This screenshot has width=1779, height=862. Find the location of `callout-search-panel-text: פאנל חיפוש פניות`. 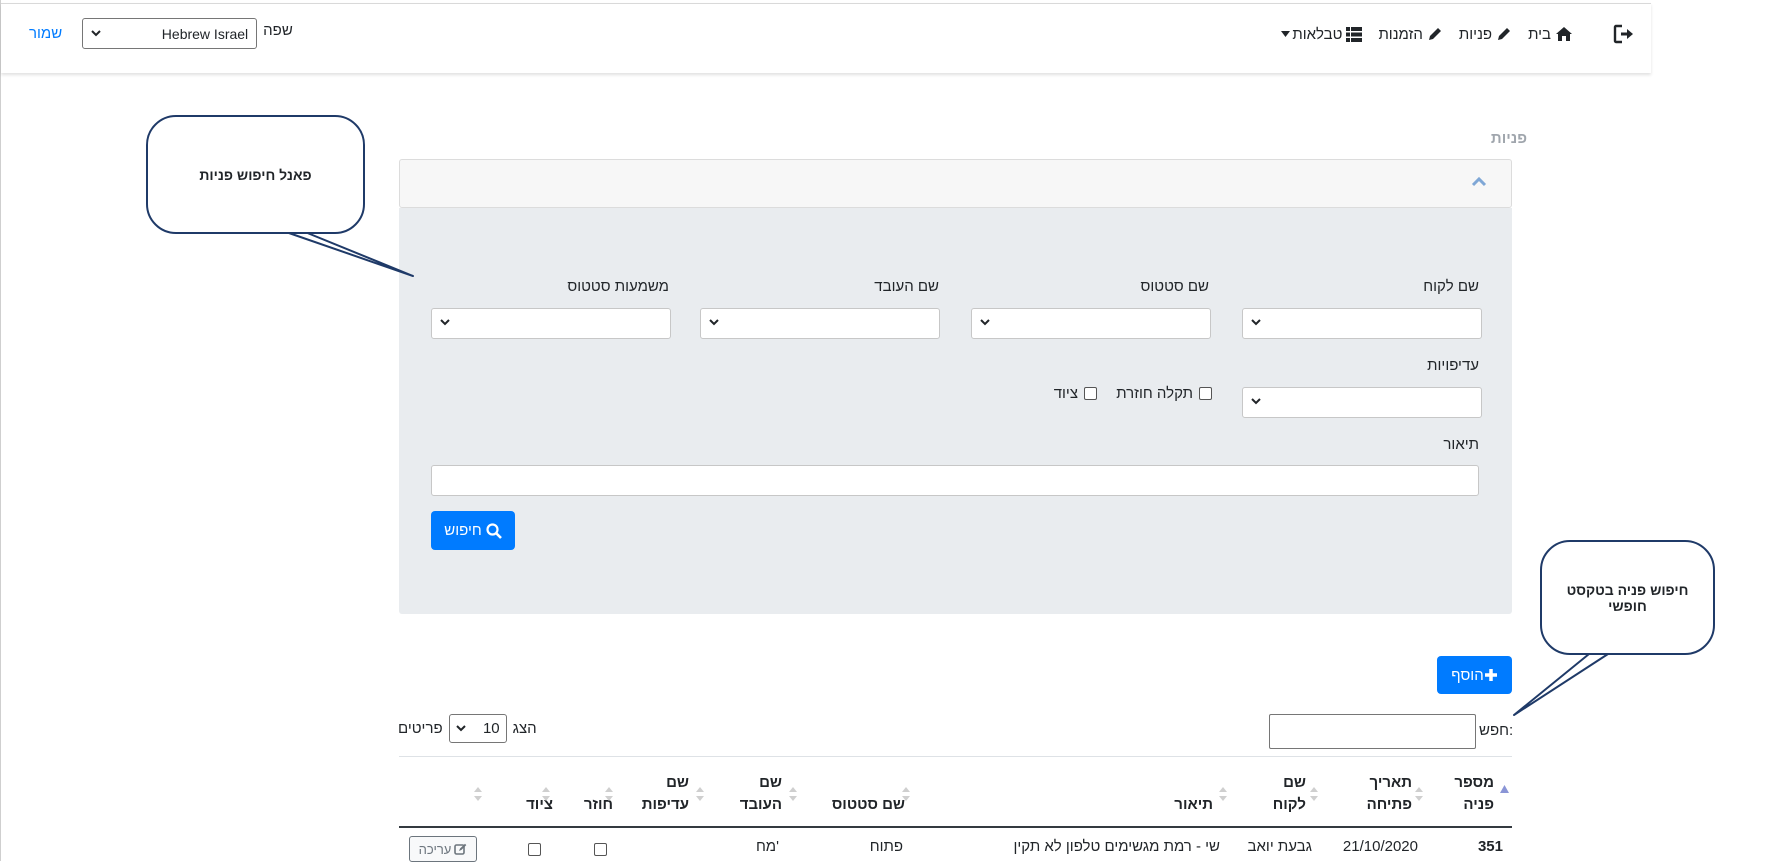

callout-search-panel-text: פאנל חיפוש פניות is located at coordinates (255, 174).